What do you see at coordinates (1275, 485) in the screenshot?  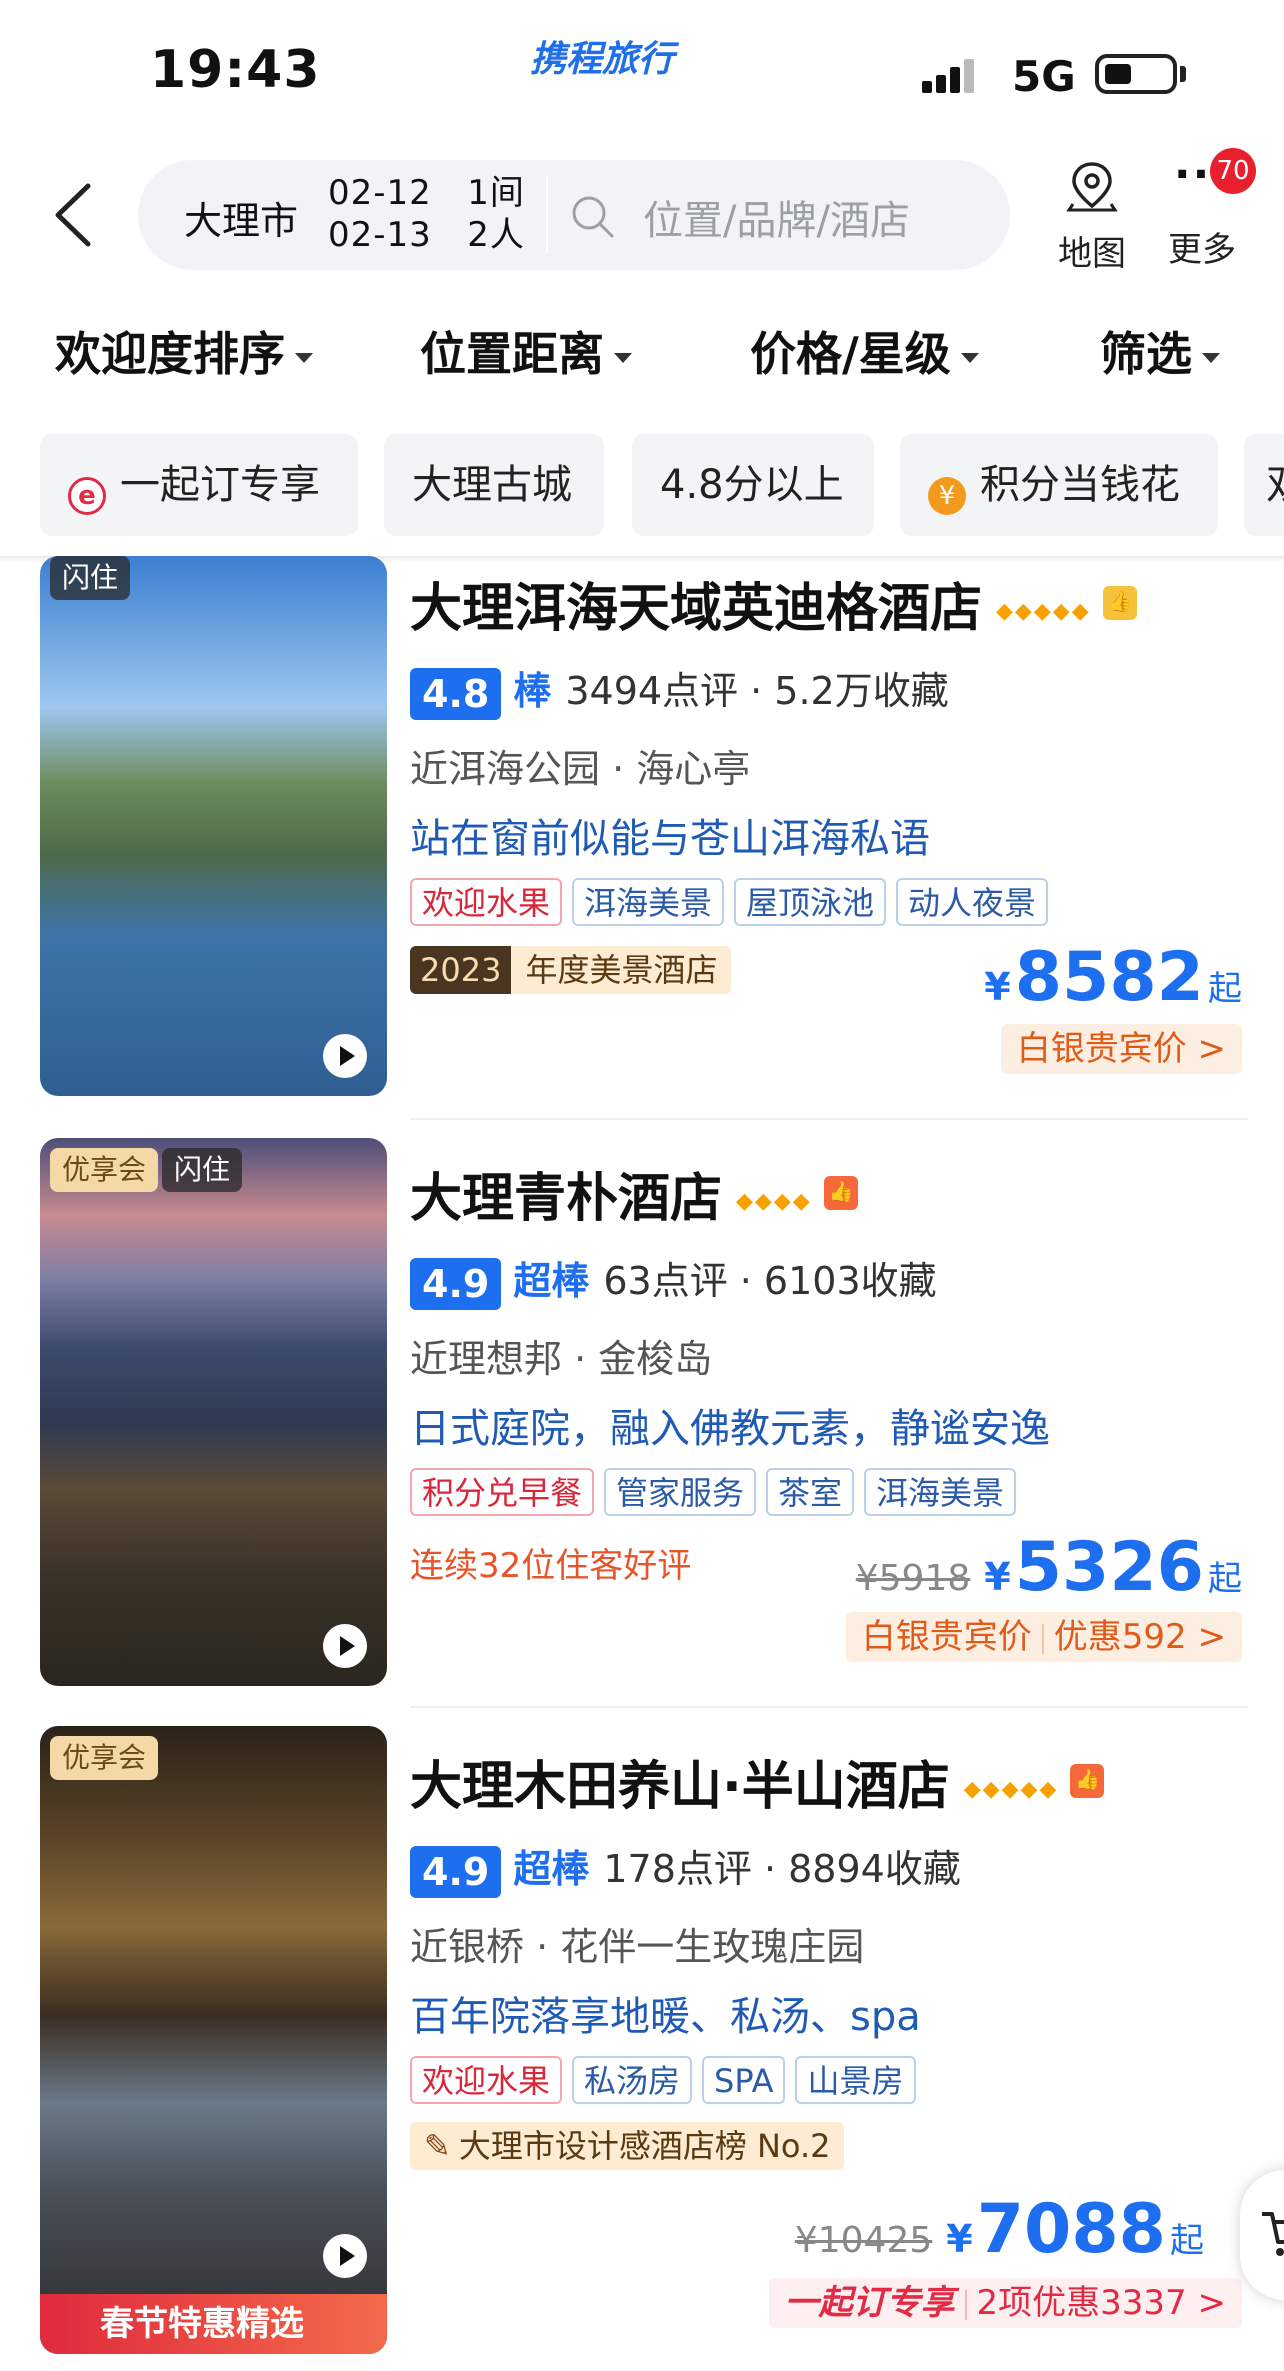 I see `chip-label: 双` at bounding box center [1275, 485].